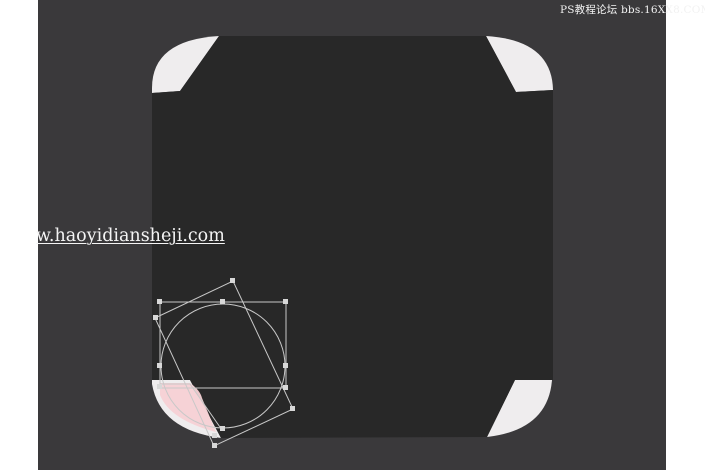  I want to click on site-watermark: w.haoyidiansheji.com, so click(130, 236).